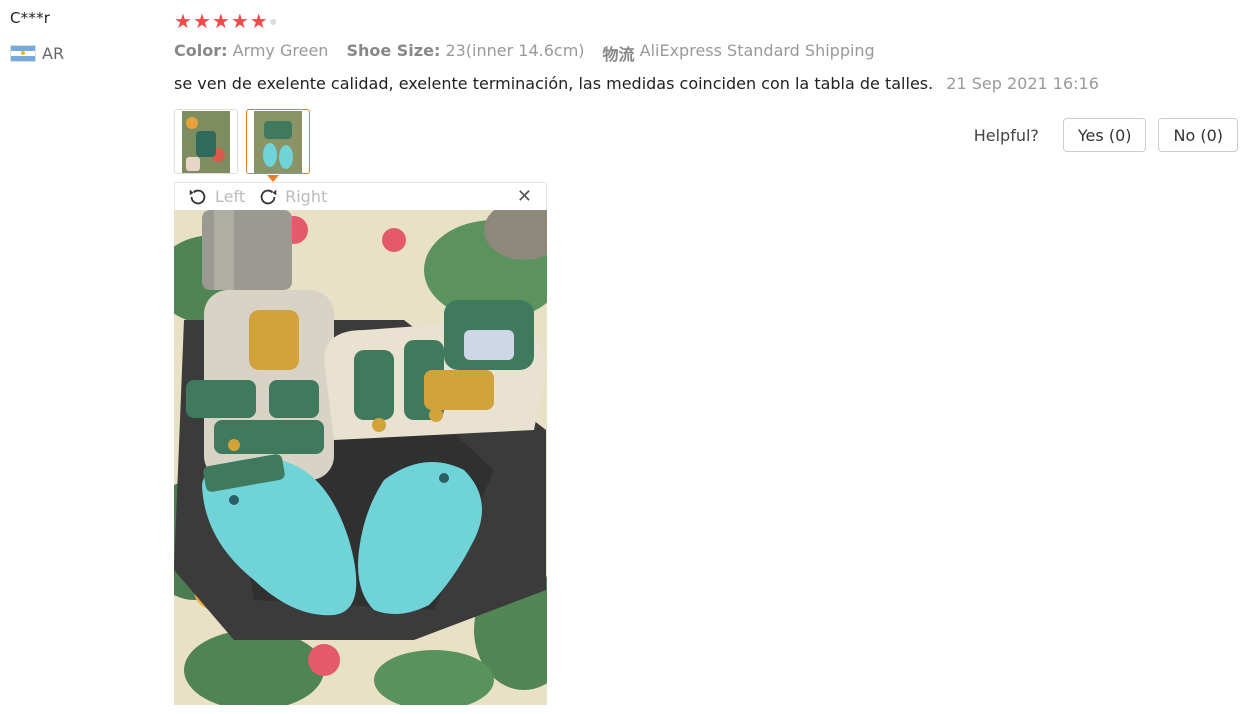 The image size is (1244, 714). I want to click on rotate-left-button: Left, so click(216, 197).